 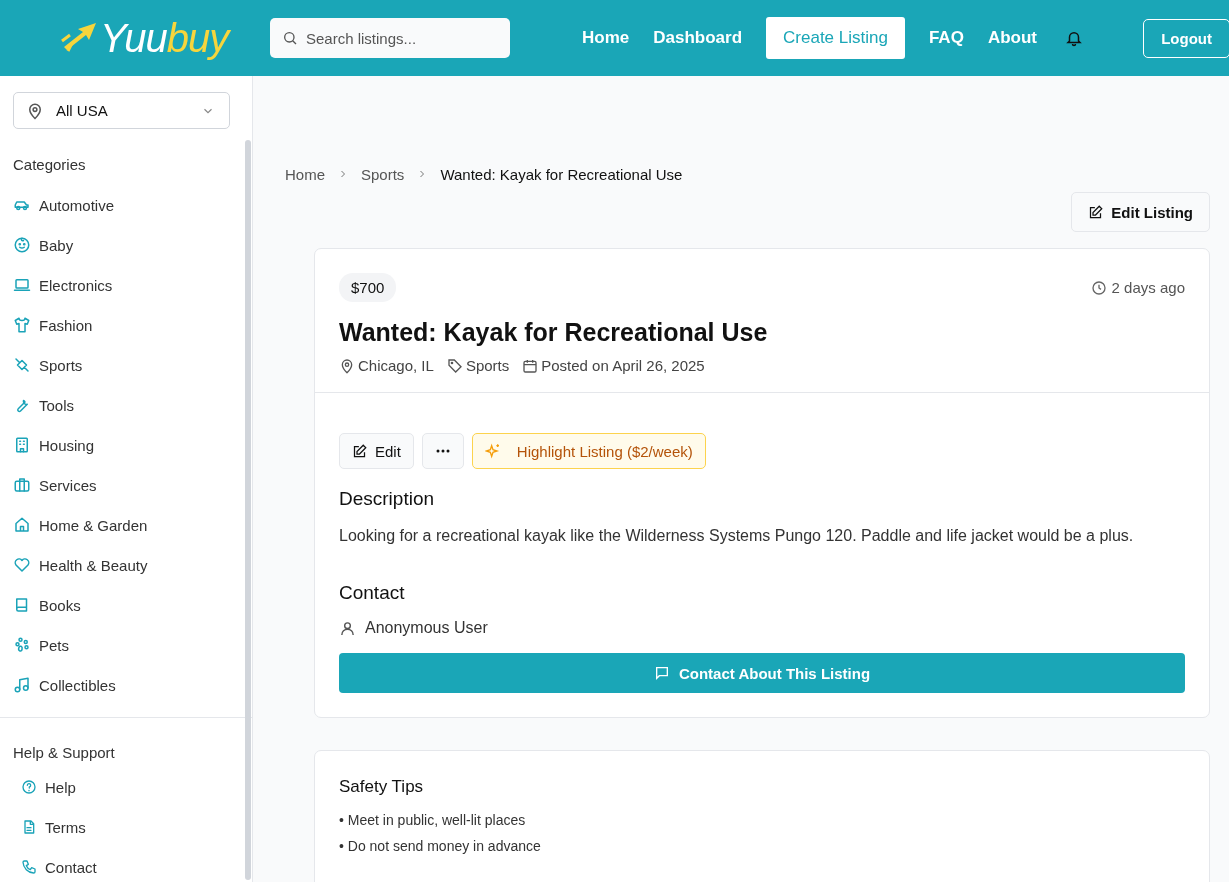 What do you see at coordinates (53, 827) in the screenshot?
I see `help-item: Terms` at bounding box center [53, 827].